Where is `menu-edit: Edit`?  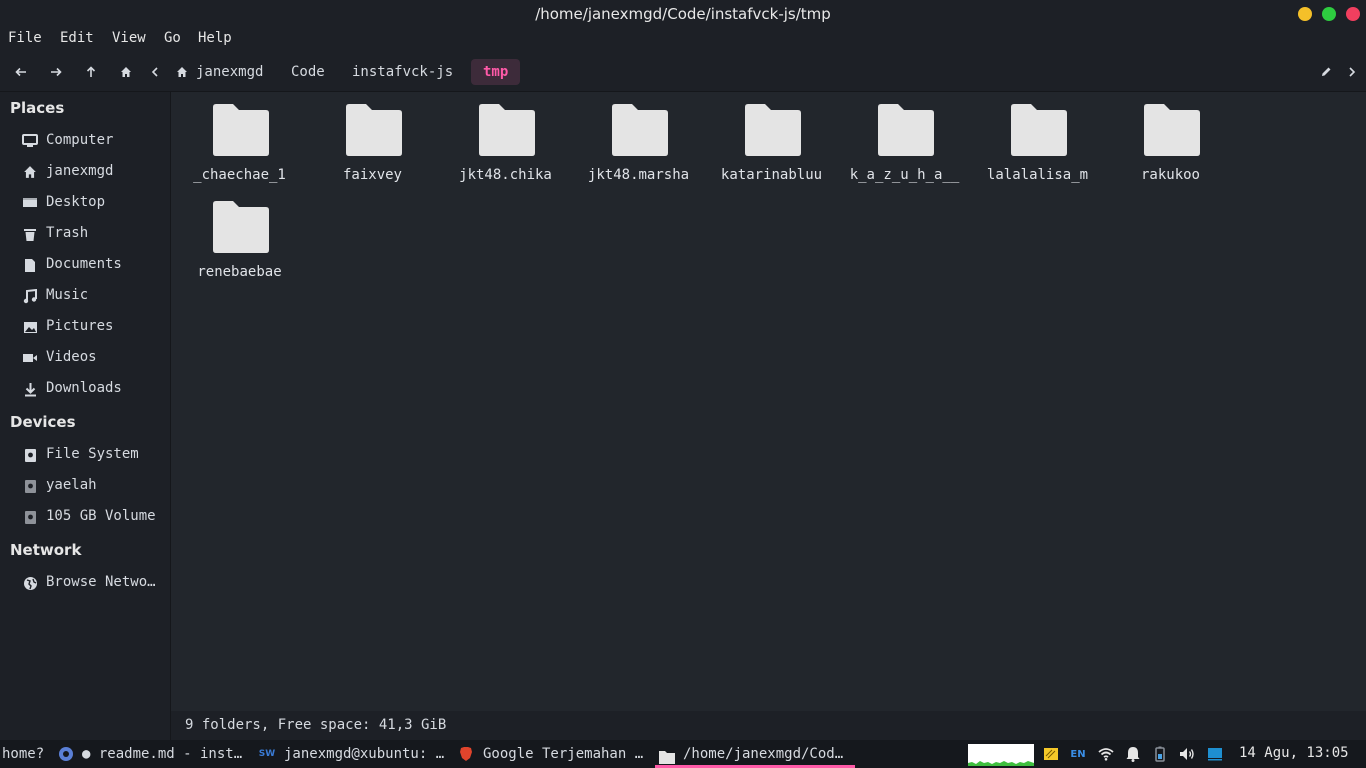
menu-edit: Edit is located at coordinates (77, 38).